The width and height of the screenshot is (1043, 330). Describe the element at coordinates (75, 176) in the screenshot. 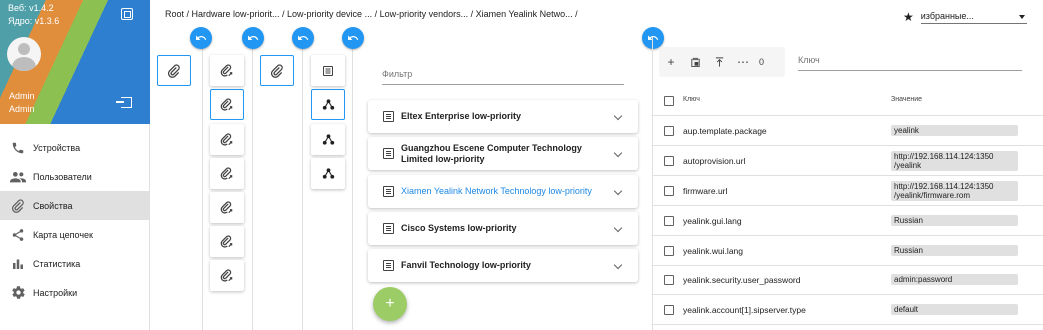

I see `sidebar-item-users: Пользователи` at that location.